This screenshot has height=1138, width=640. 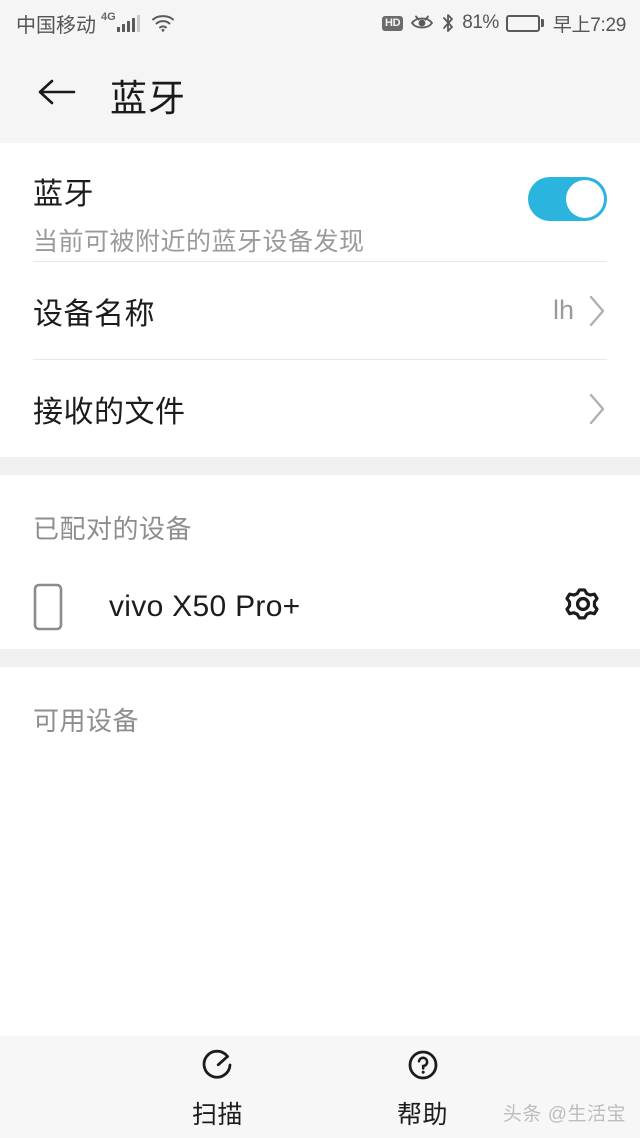 I want to click on bluetooth-title: 蓝牙, so click(x=63, y=194).